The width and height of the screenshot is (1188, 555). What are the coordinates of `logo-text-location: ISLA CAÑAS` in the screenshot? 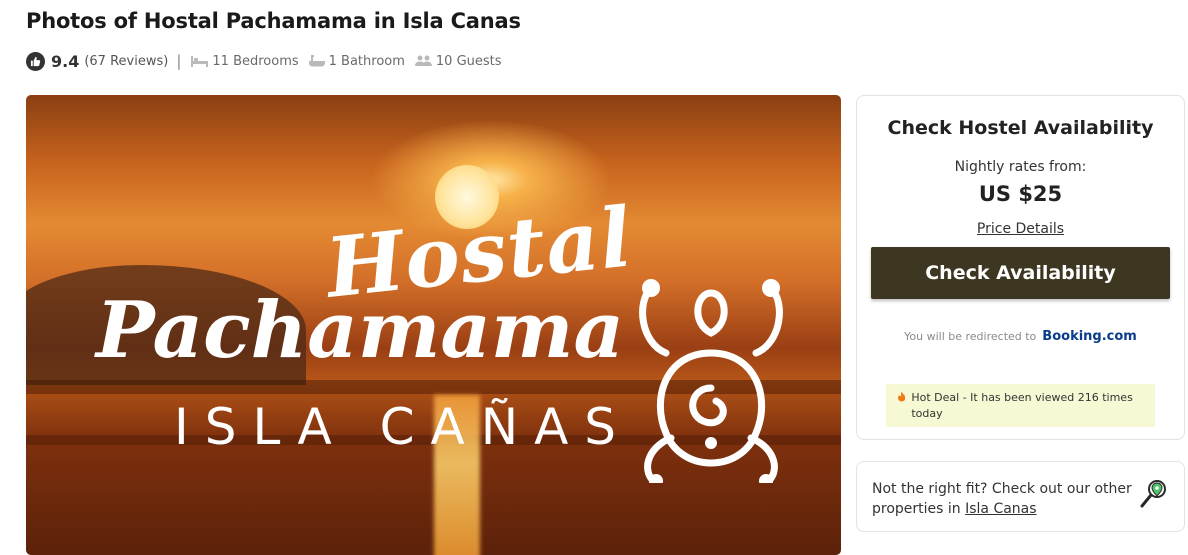 It's located at (403, 427).